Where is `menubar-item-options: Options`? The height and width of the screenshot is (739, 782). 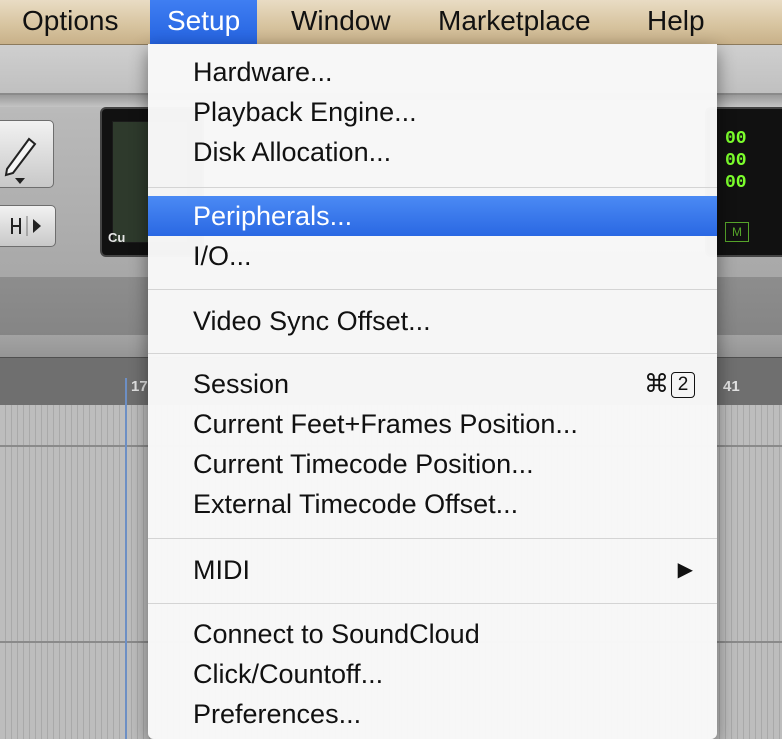
menubar-item-options: Options is located at coordinates (70, 22).